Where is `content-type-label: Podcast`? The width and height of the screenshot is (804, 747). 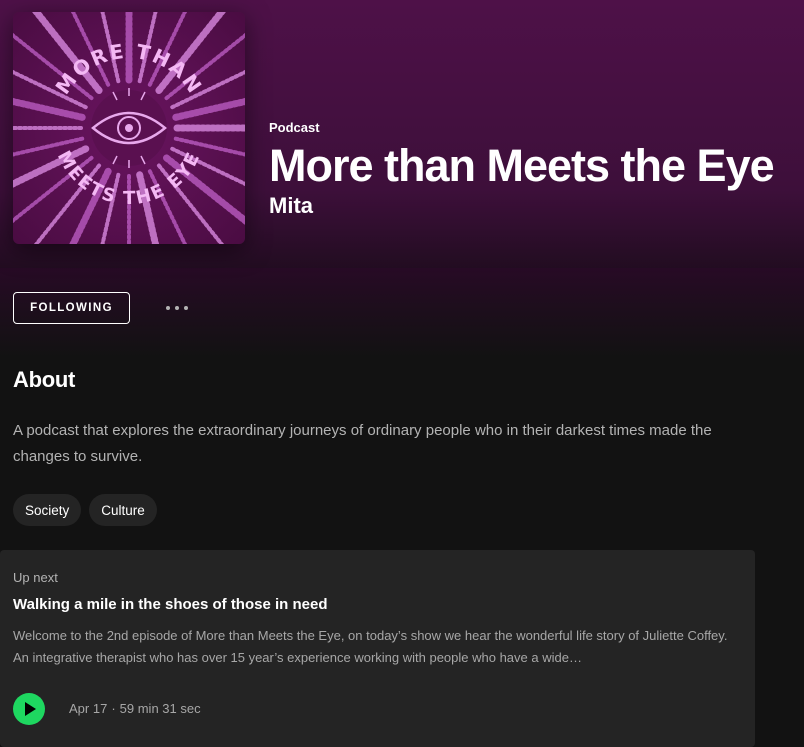
content-type-label: Podcast is located at coordinates (294, 127).